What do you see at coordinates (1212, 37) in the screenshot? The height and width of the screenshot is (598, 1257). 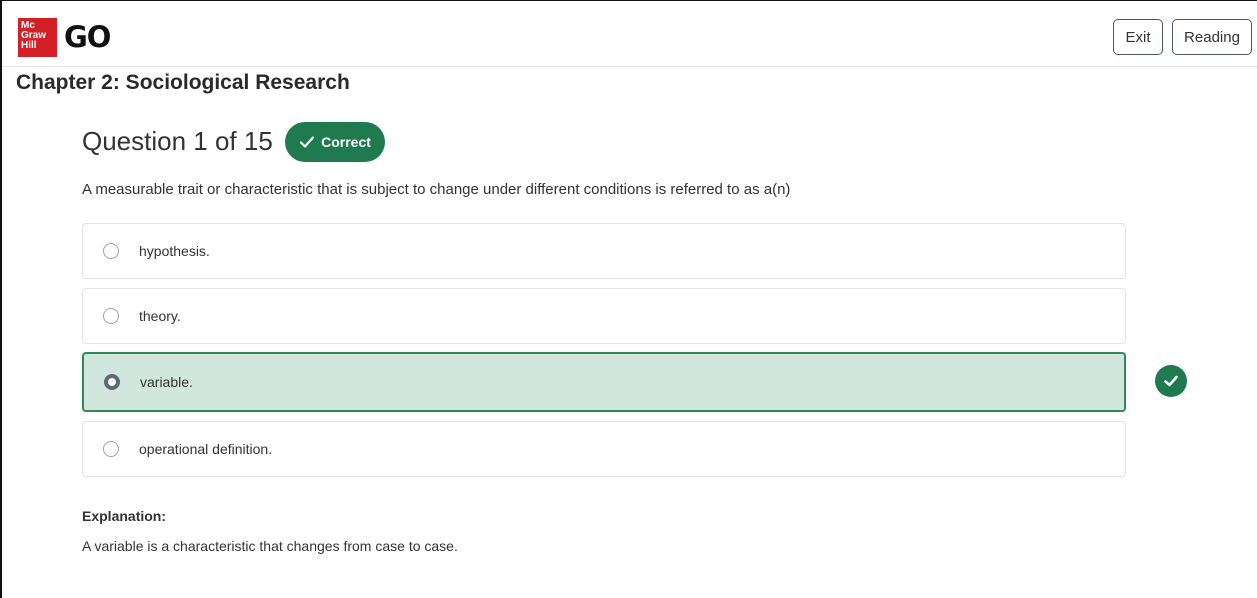 I see `reading-button: Reading` at bounding box center [1212, 37].